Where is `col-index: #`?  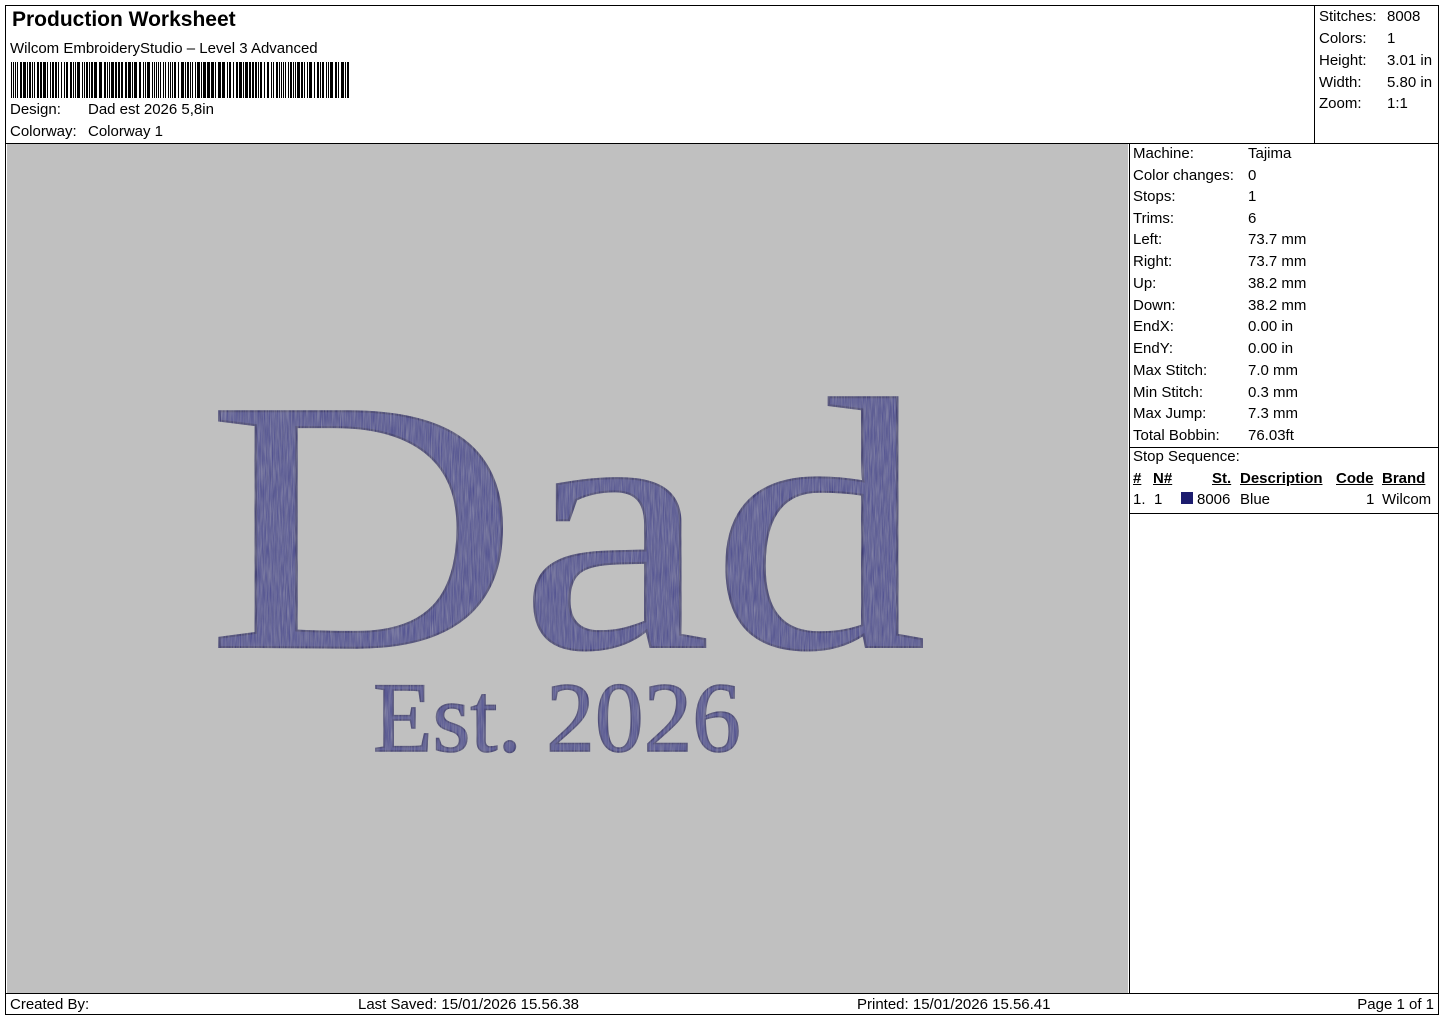
col-index: # is located at coordinates (1137, 478).